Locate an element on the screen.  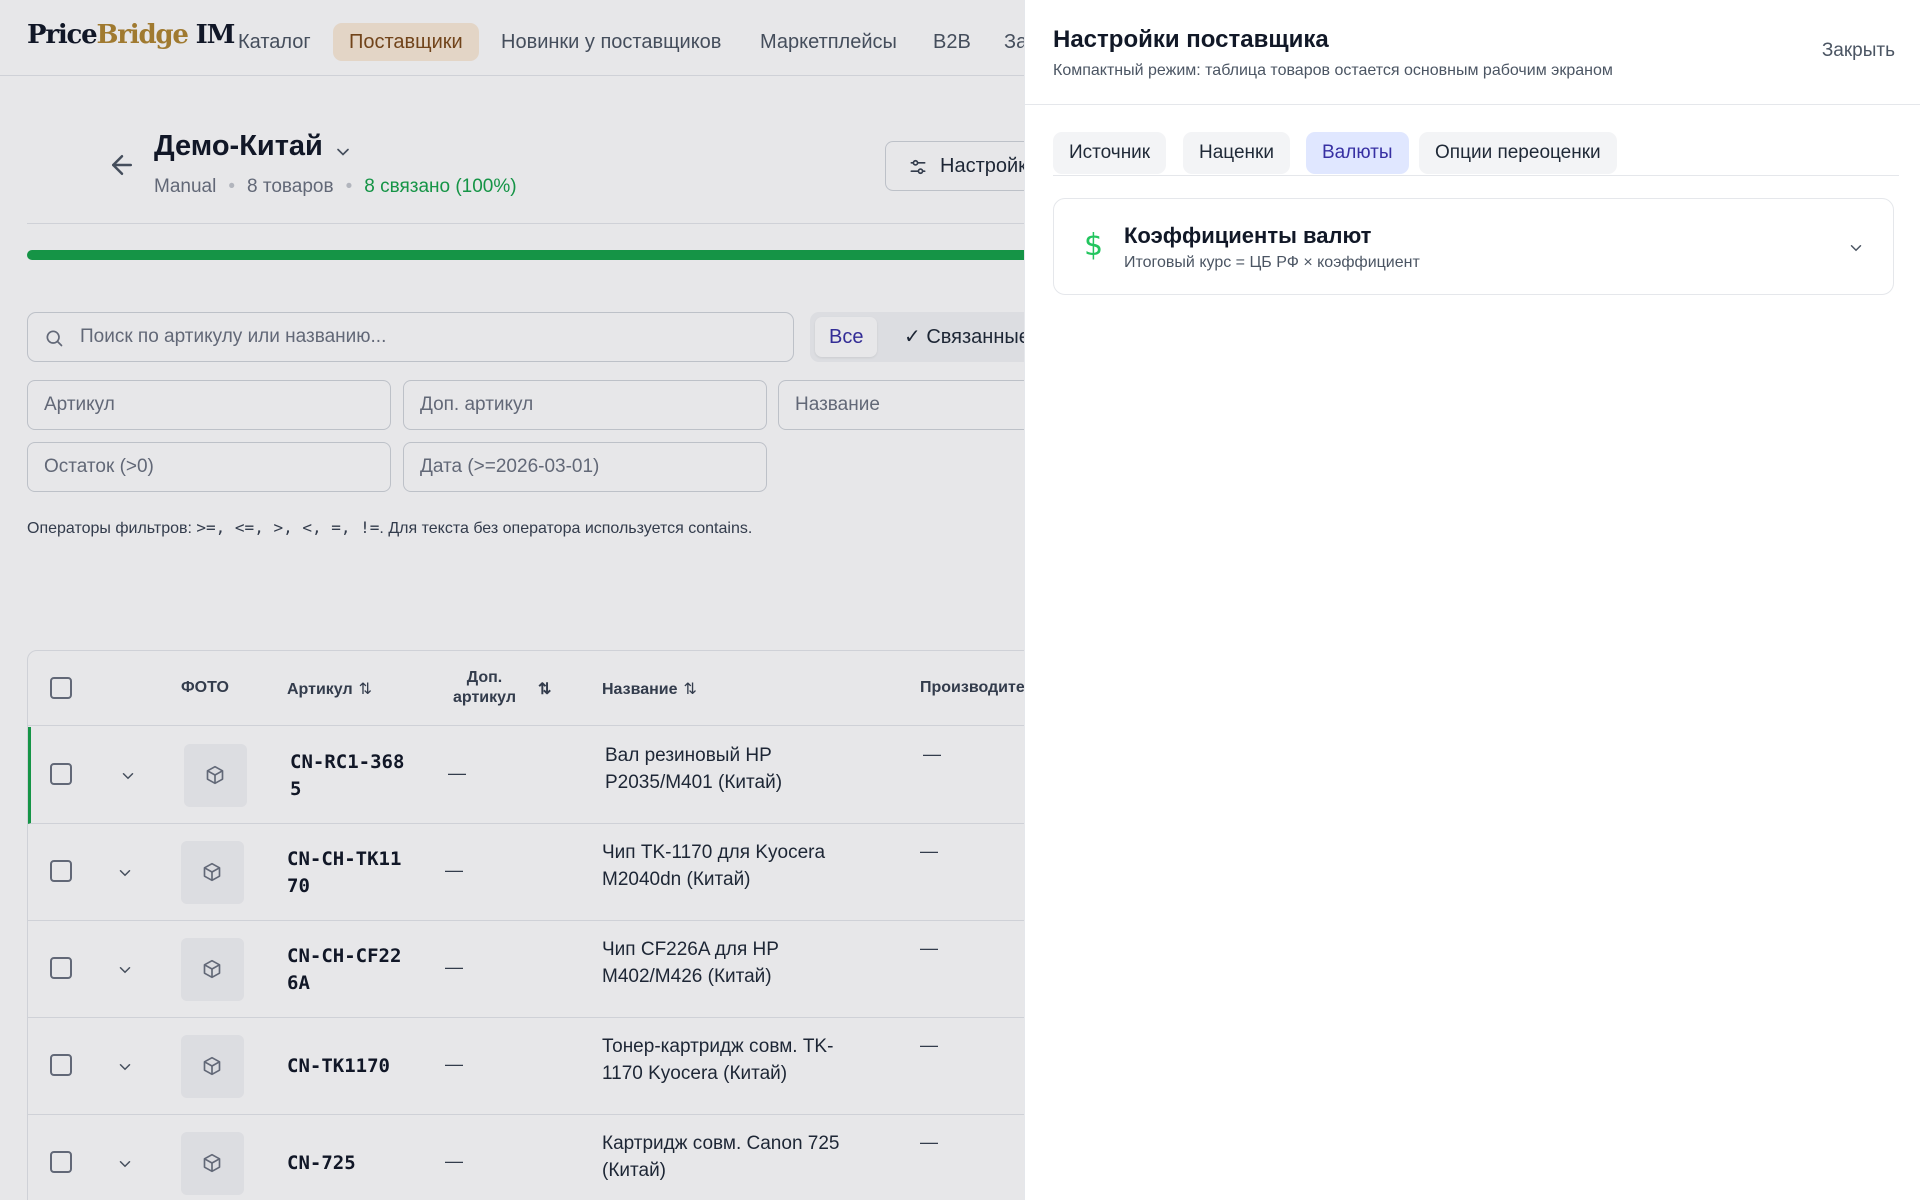
tab-markups: Наценки is located at coordinates (1236, 153).